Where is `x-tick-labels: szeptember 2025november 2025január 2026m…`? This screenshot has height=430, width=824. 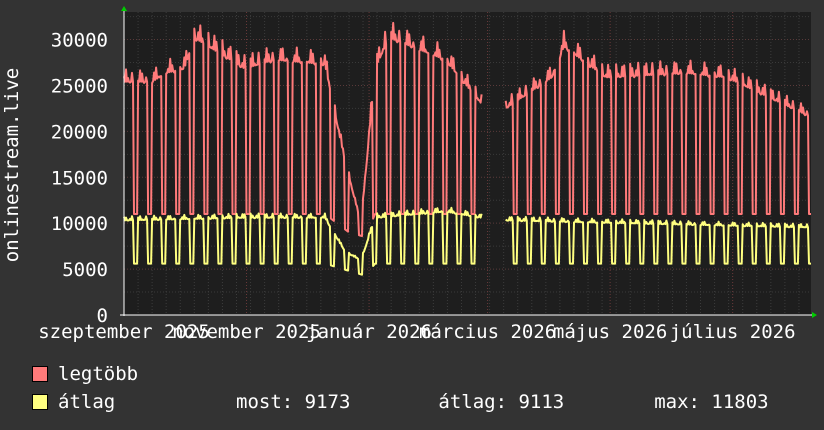 x-tick-labels: szeptember 2025november 2025január 2026m… is located at coordinates (416, 332).